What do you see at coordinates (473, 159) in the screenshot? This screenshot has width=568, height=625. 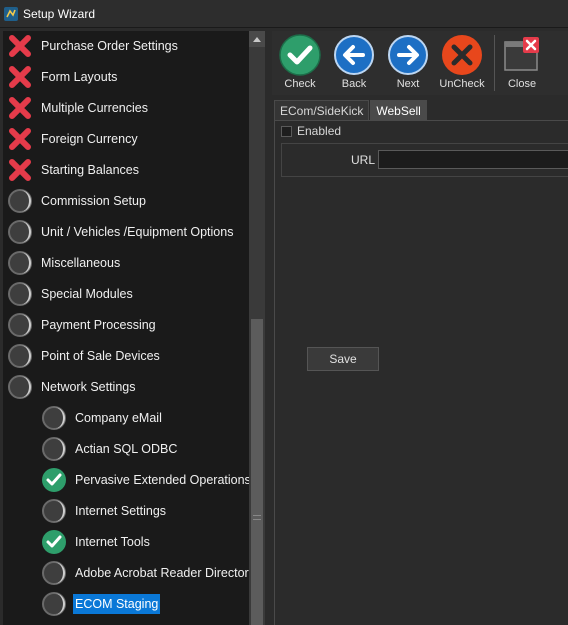 I see `url-input` at bounding box center [473, 159].